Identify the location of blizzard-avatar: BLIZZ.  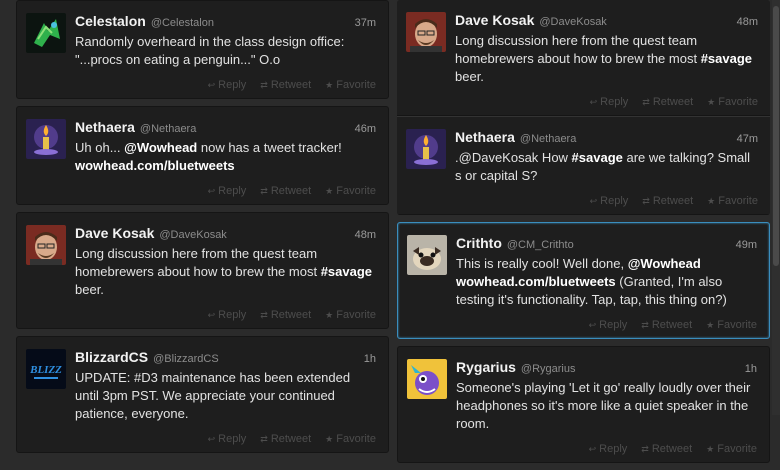
(46, 369).